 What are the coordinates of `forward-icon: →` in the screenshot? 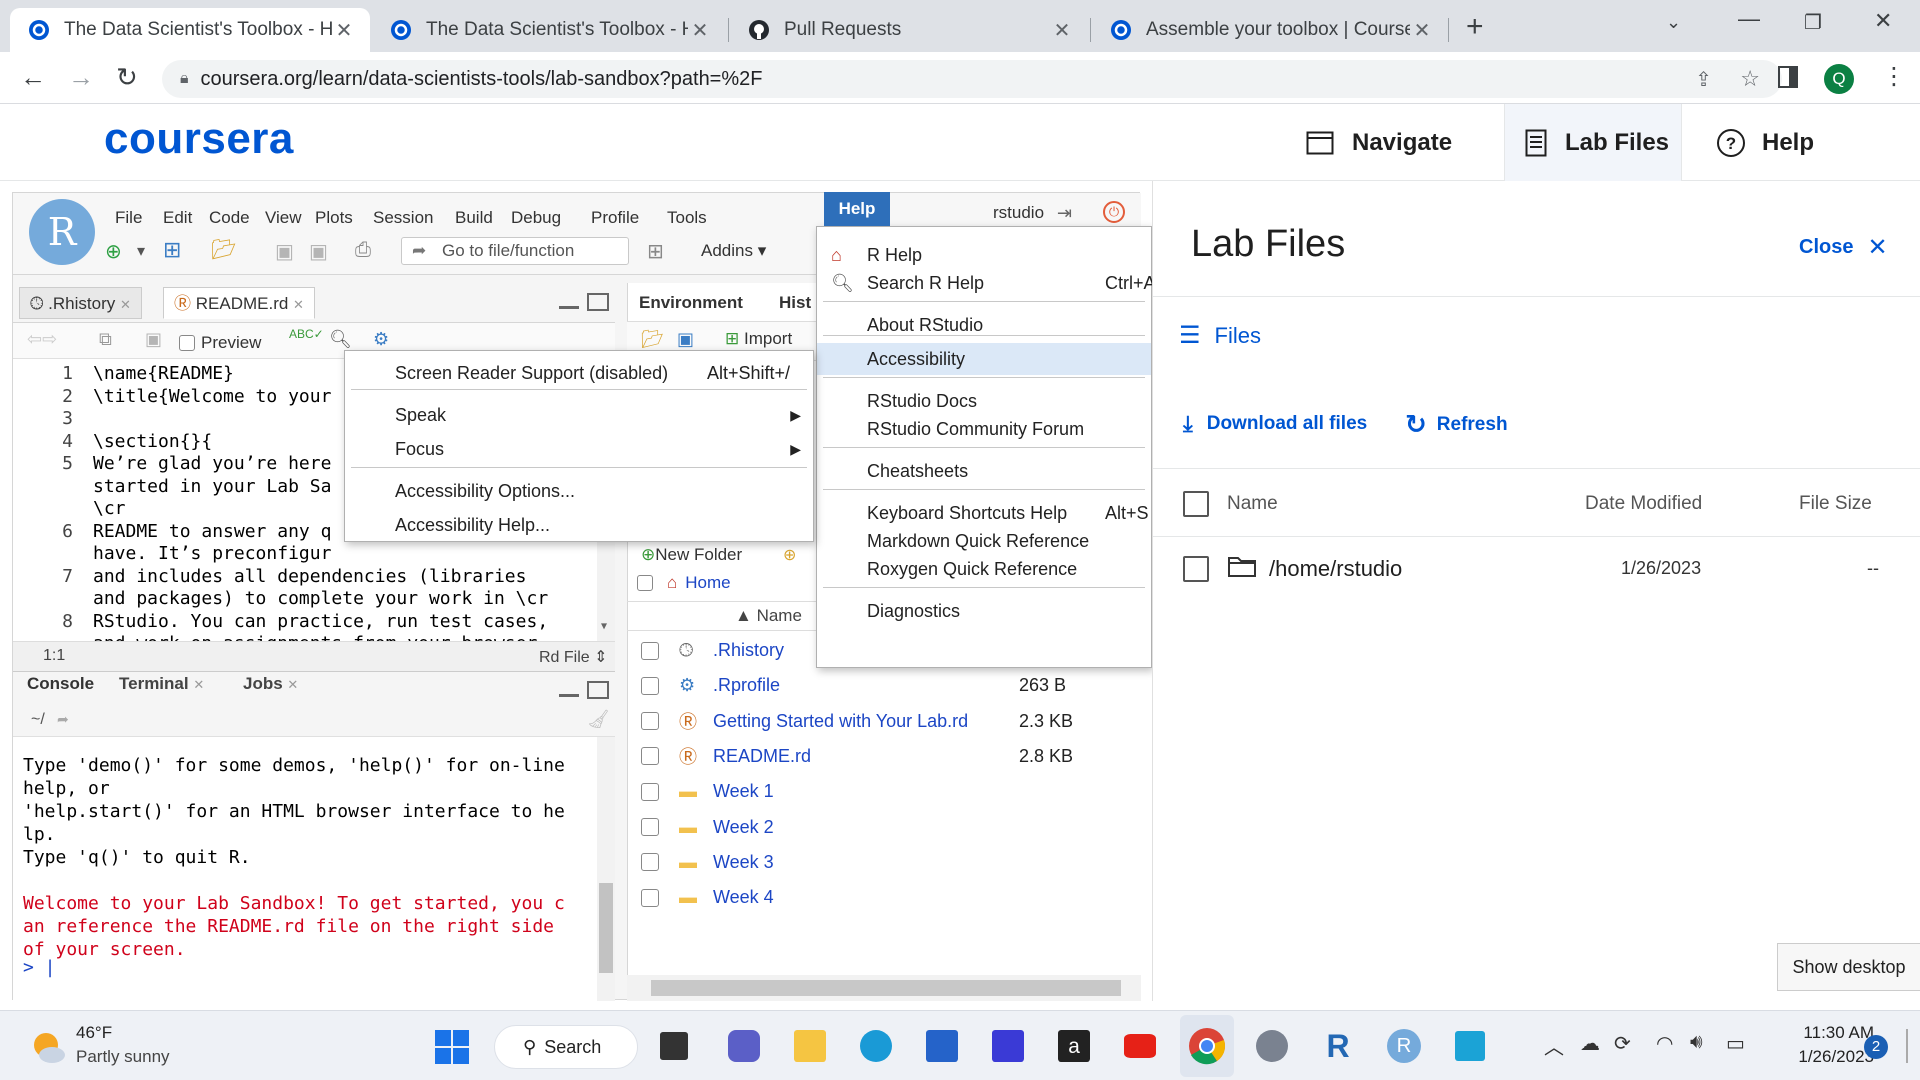 It's located at (81, 77).